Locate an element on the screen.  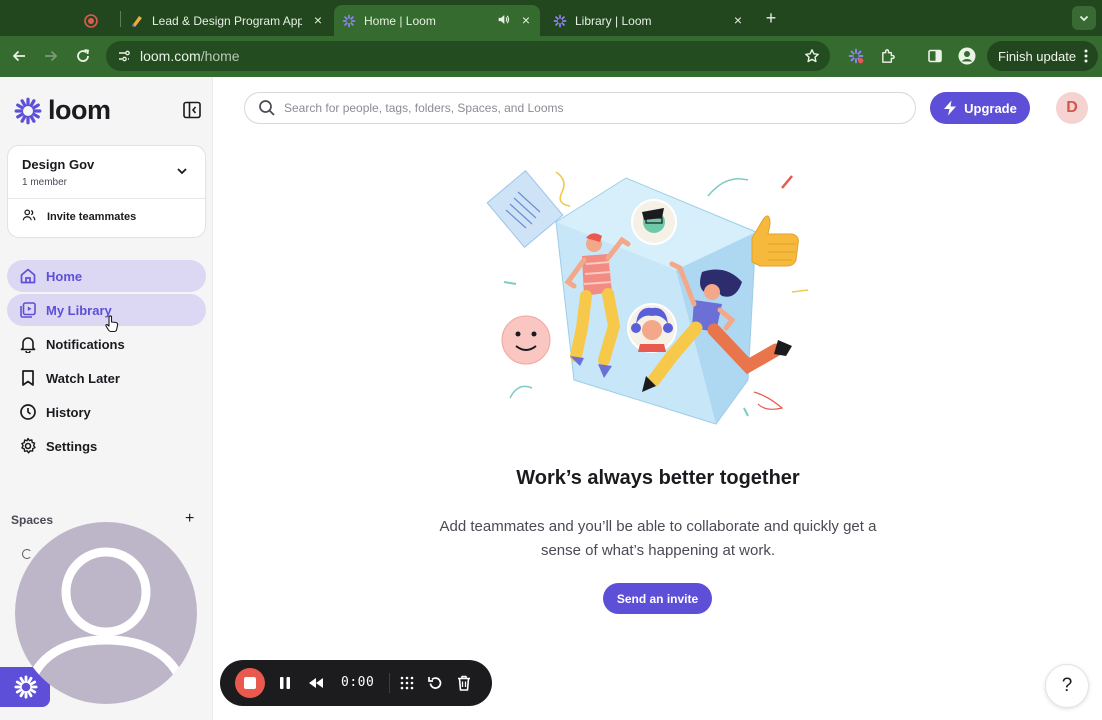
tab-library-loom: Library | Loom × is located at coordinates (648, 20).